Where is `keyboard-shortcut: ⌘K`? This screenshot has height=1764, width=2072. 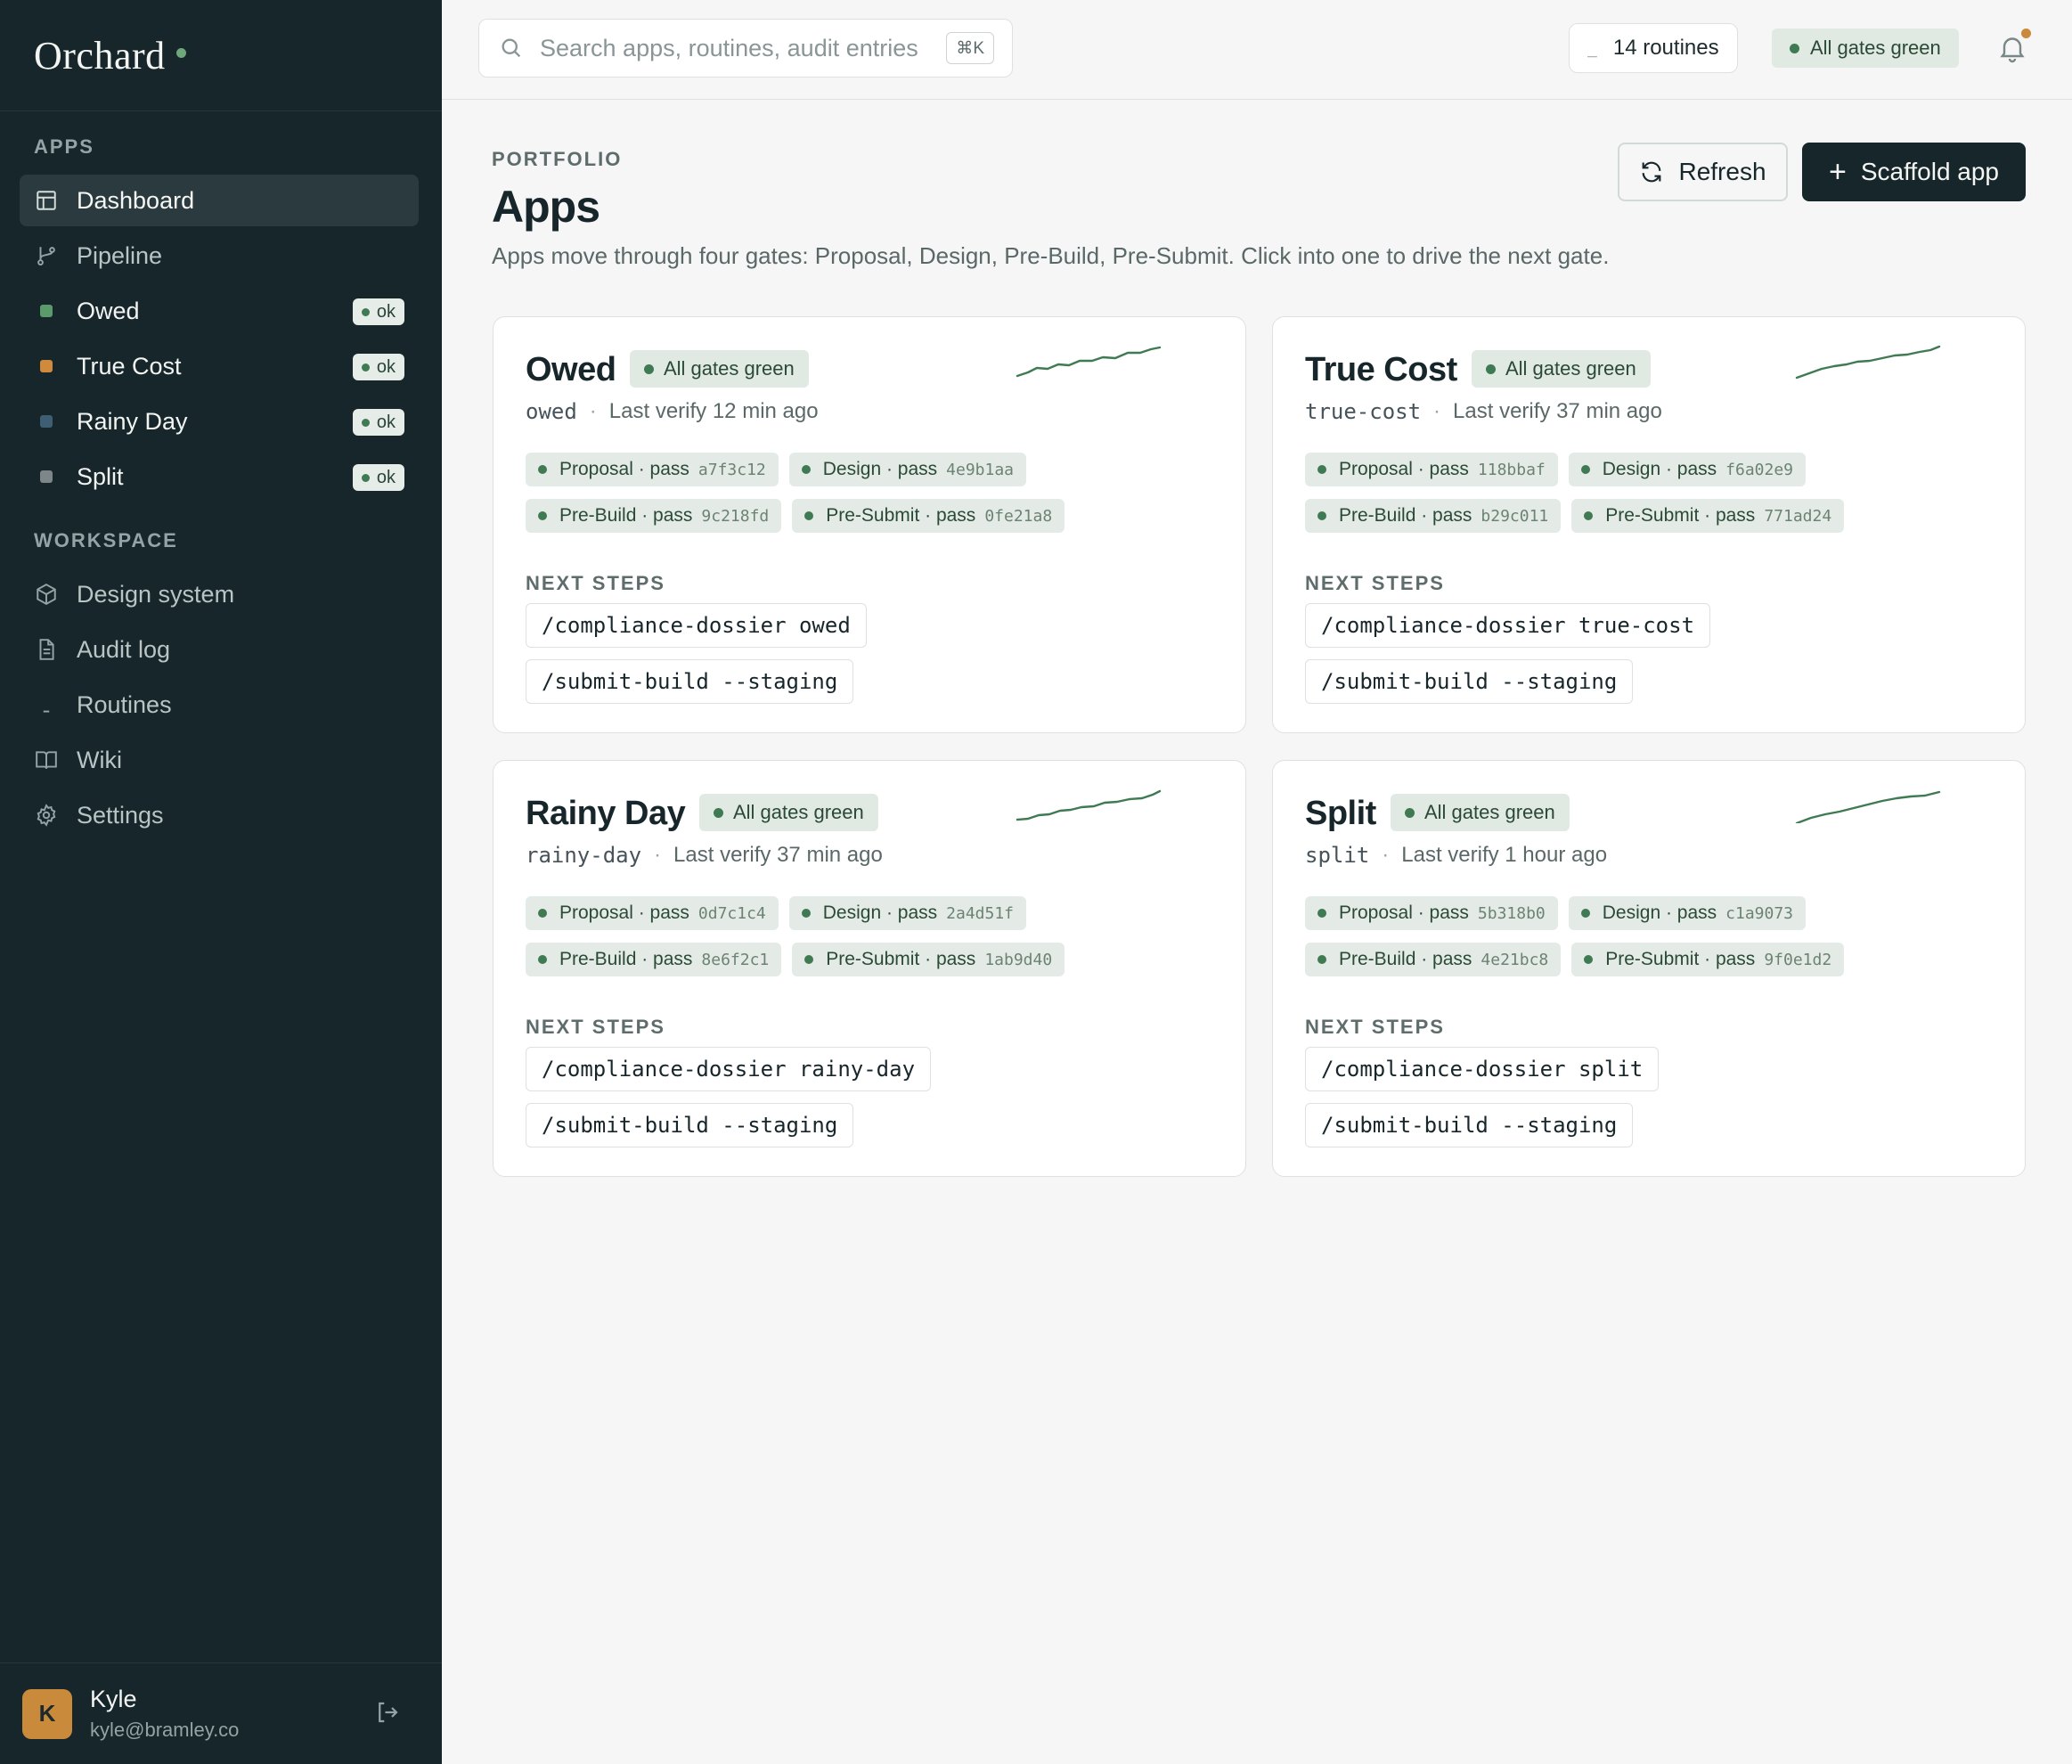 keyboard-shortcut: ⌘K is located at coordinates (970, 48).